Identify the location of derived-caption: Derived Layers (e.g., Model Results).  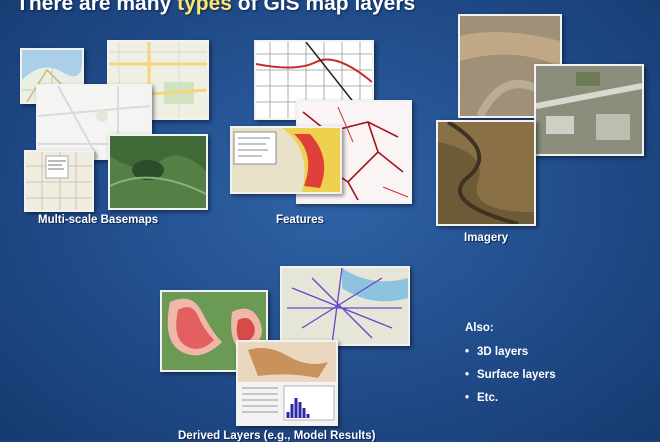
(277, 436).